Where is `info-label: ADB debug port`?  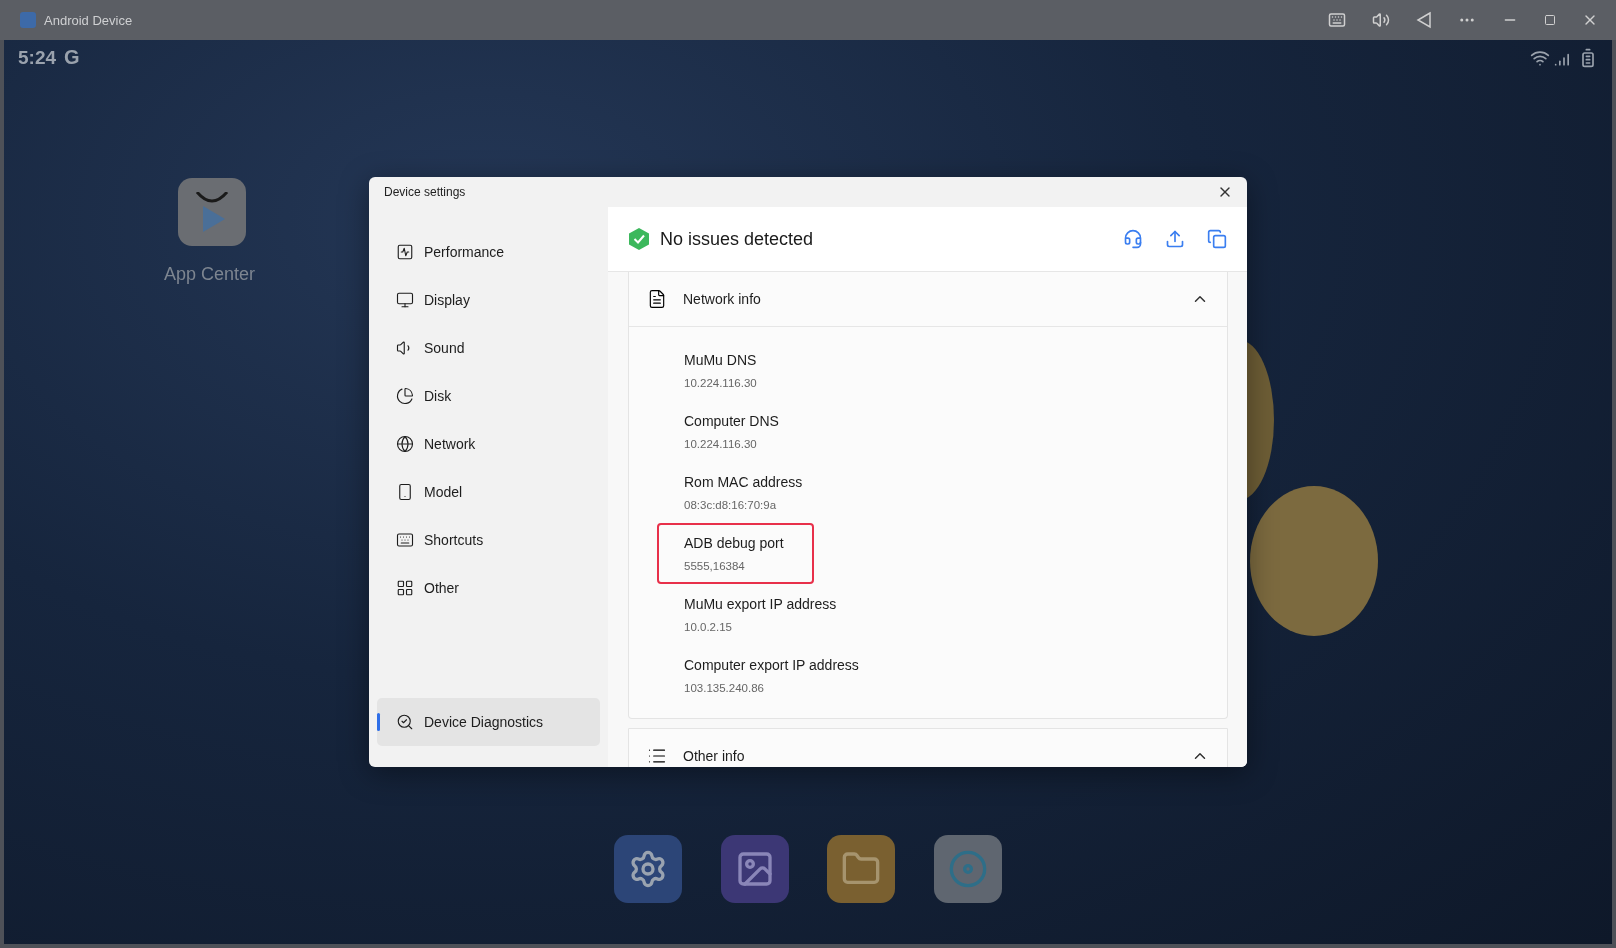 info-label: ADB debug port is located at coordinates (734, 543).